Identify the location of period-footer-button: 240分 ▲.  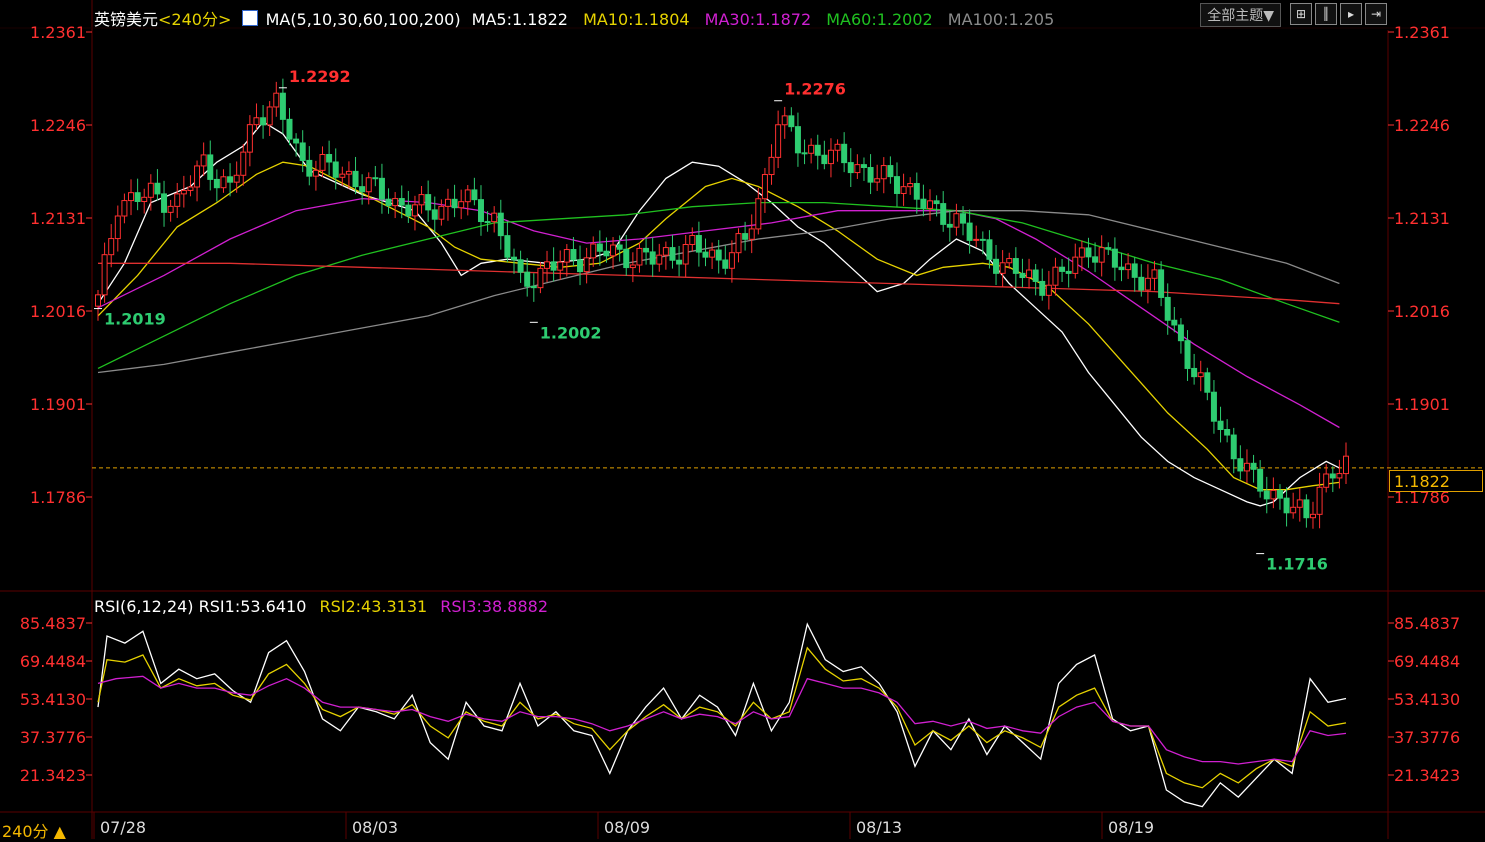
(34, 830).